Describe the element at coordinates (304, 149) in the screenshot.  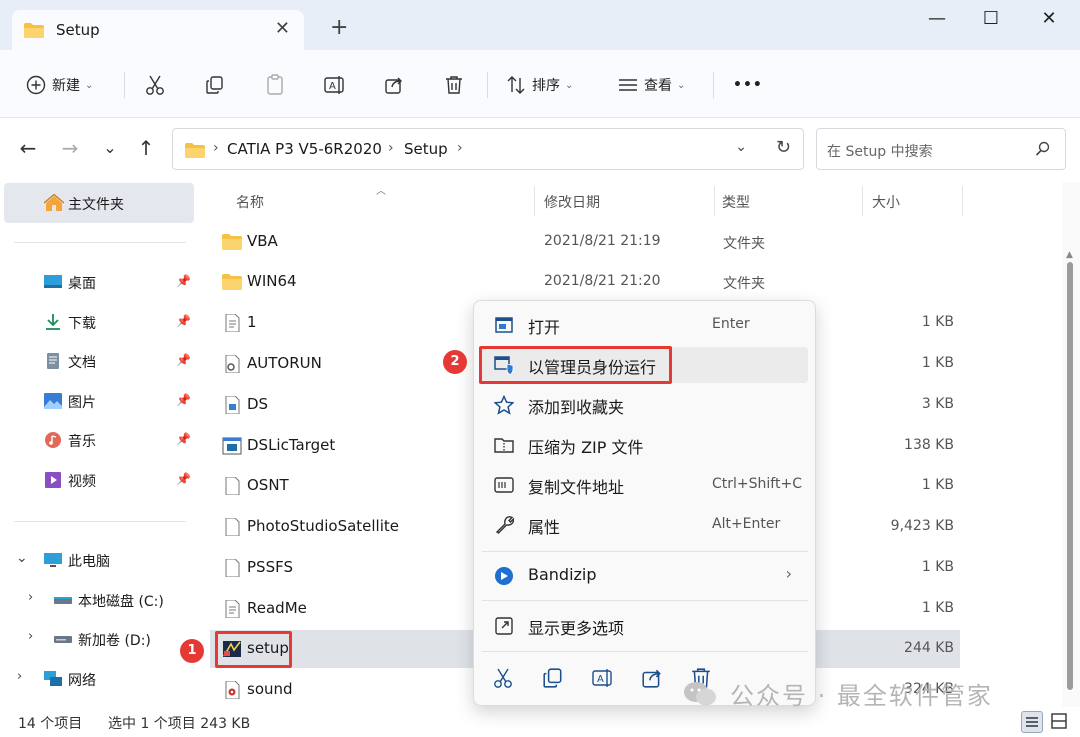
I see `breadcrumb-catia: CATIA P3 V5-6R2020` at that location.